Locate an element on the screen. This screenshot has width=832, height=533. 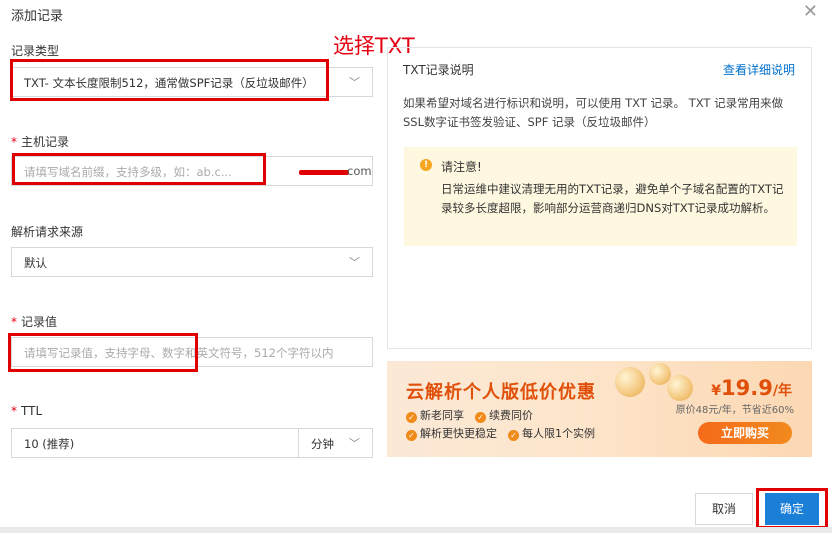
record-value-placeholder: 请填写记录值，支持字母、数字和英文符号，512个字符以内 is located at coordinates (179, 353).